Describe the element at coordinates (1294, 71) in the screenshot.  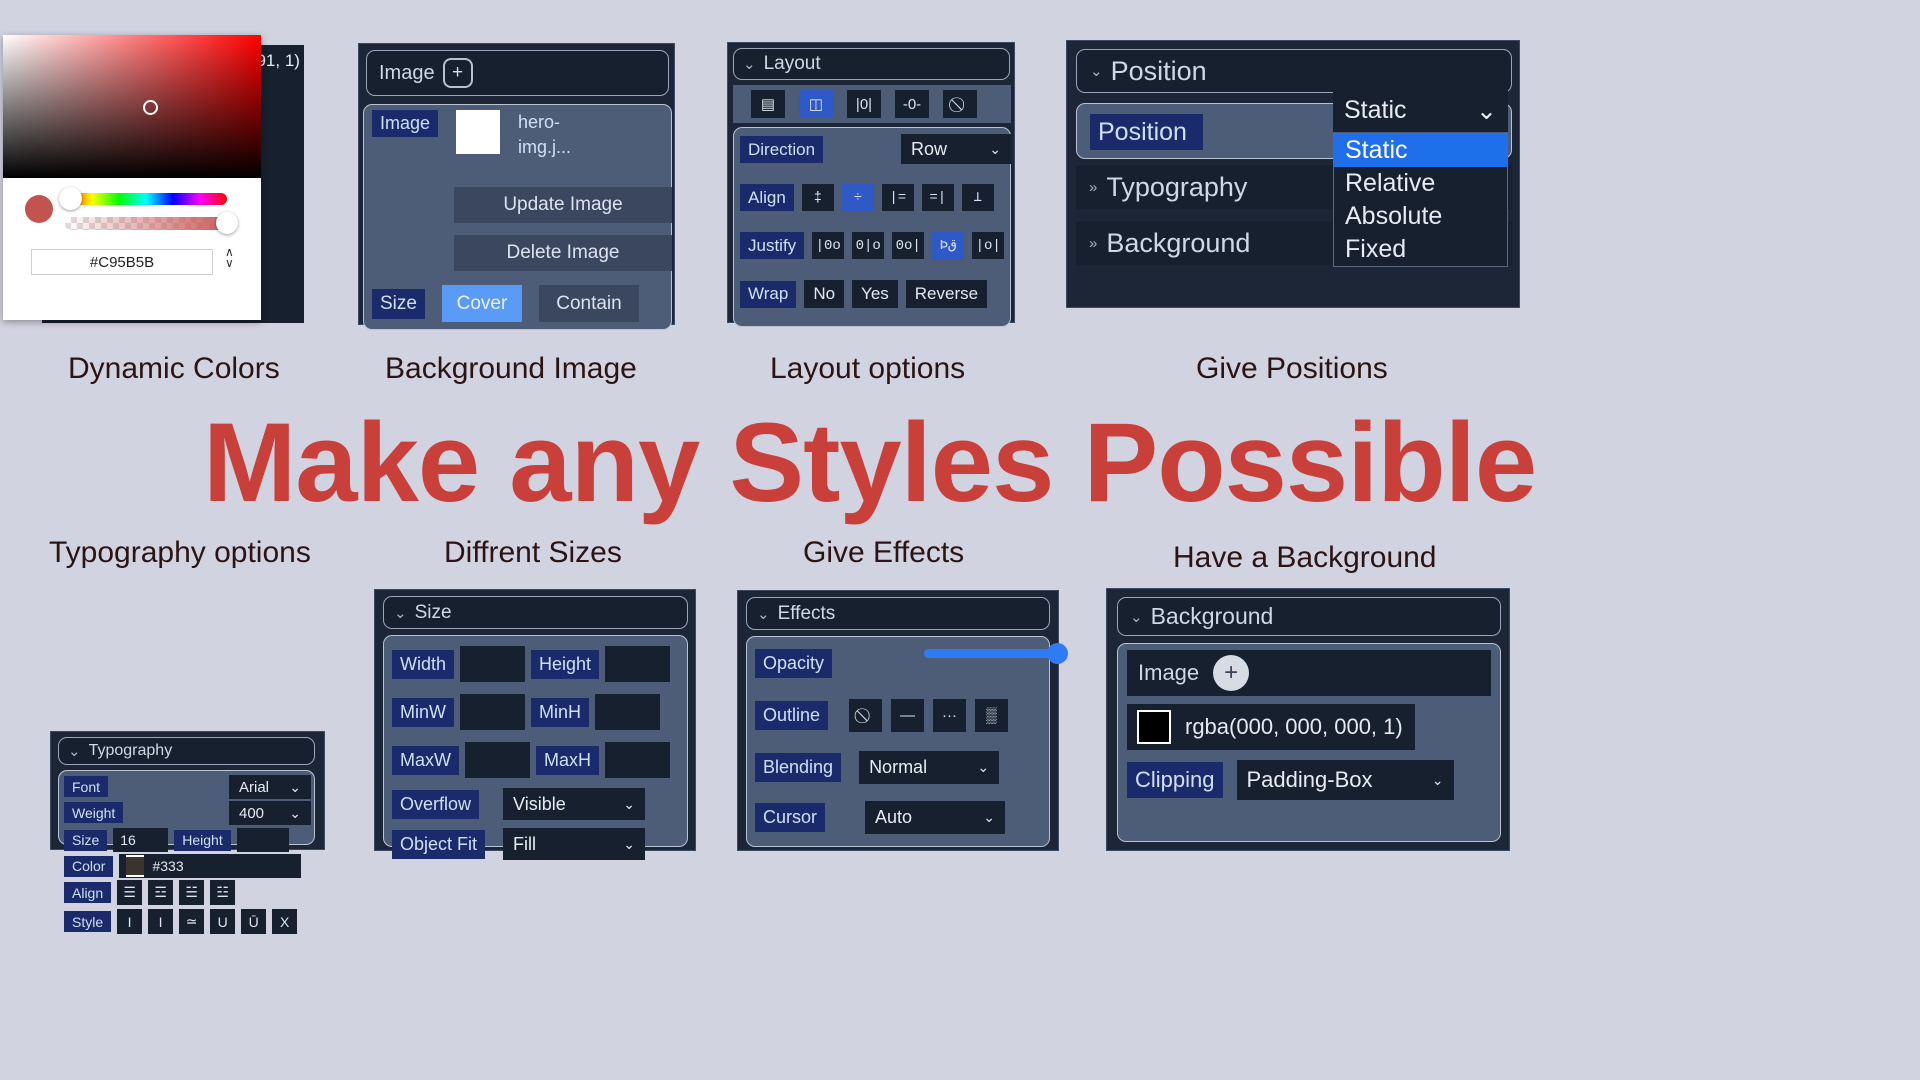
I see `position-panel-header: ⌄ Position` at that location.